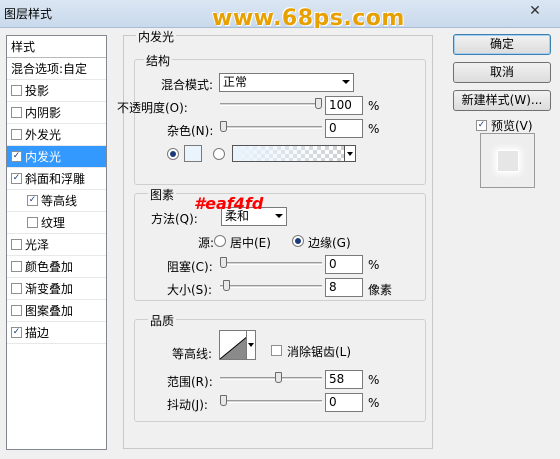  What do you see at coordinates (49, 266) in the screenshot?
I see `style-item-label: 颜色叠加` at bounding box center [49, 266].